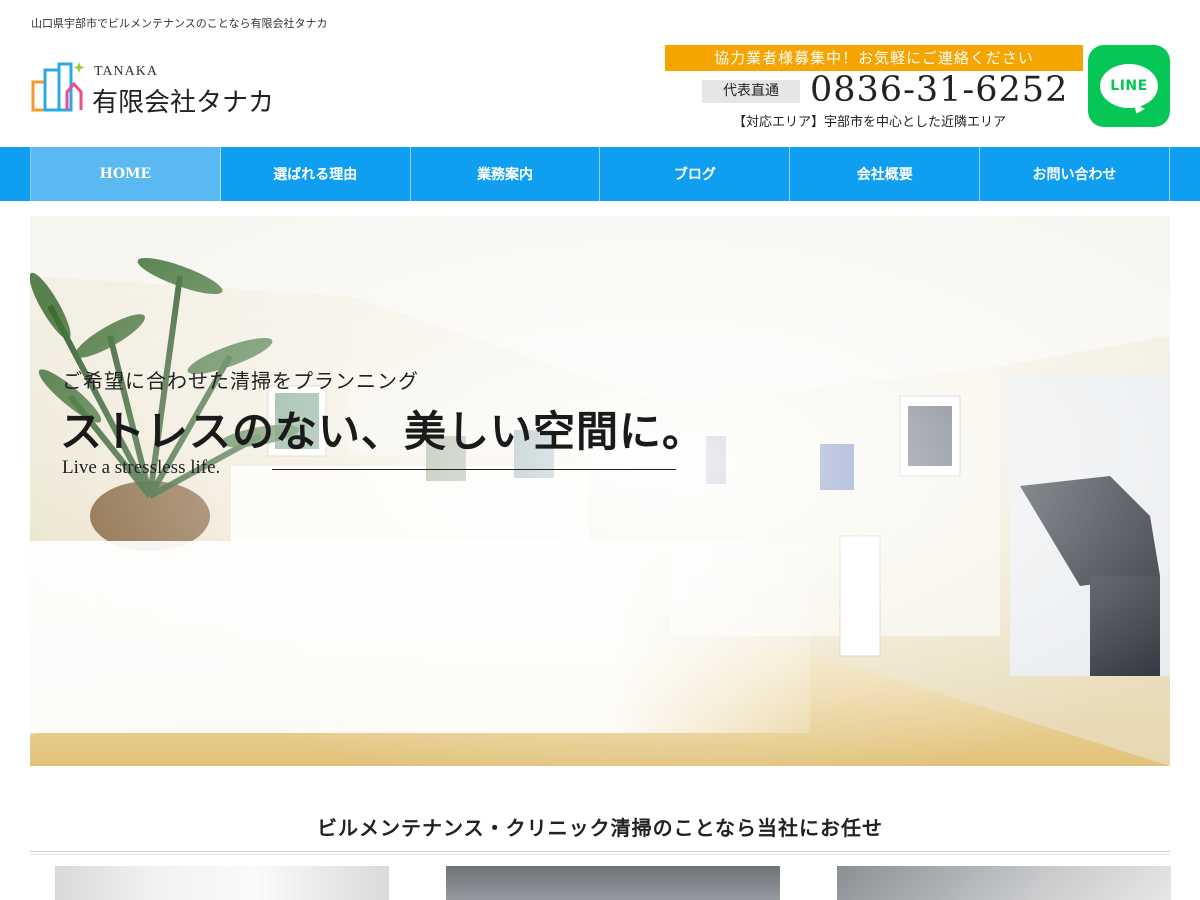 Image resolution: width=1200 pixels, height=900 pixels. I want to click on nav-item-company: 会社概要, so click(885, 174).